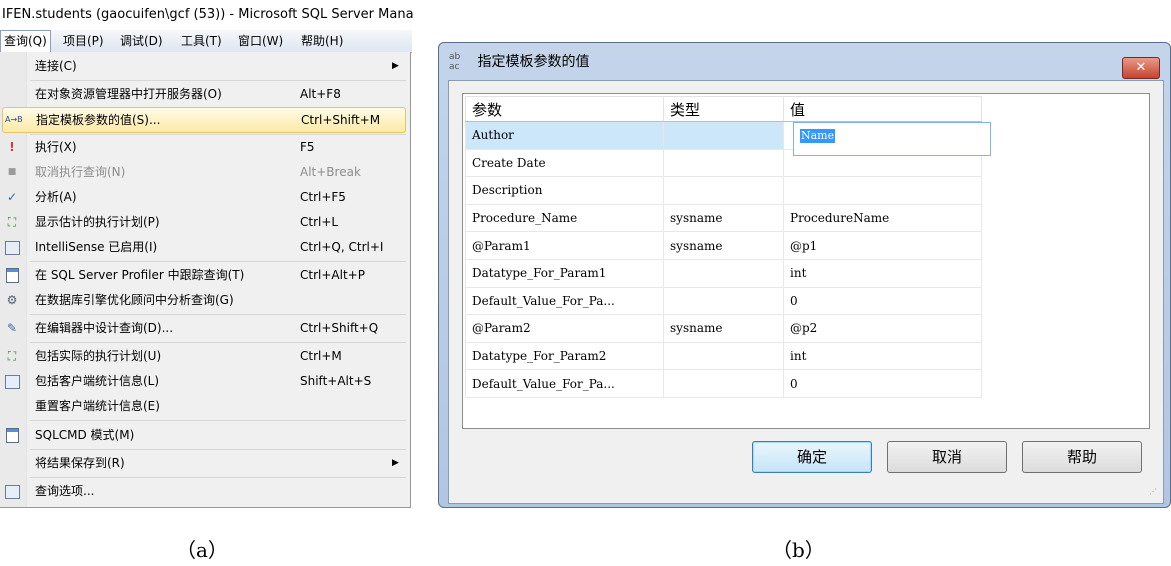 This screenshot has width=1171, height=566. What do you see at coordinates (14, 119) in the screenshot?
I see `replace-icon: A→B` at bounding box center [14, 119].